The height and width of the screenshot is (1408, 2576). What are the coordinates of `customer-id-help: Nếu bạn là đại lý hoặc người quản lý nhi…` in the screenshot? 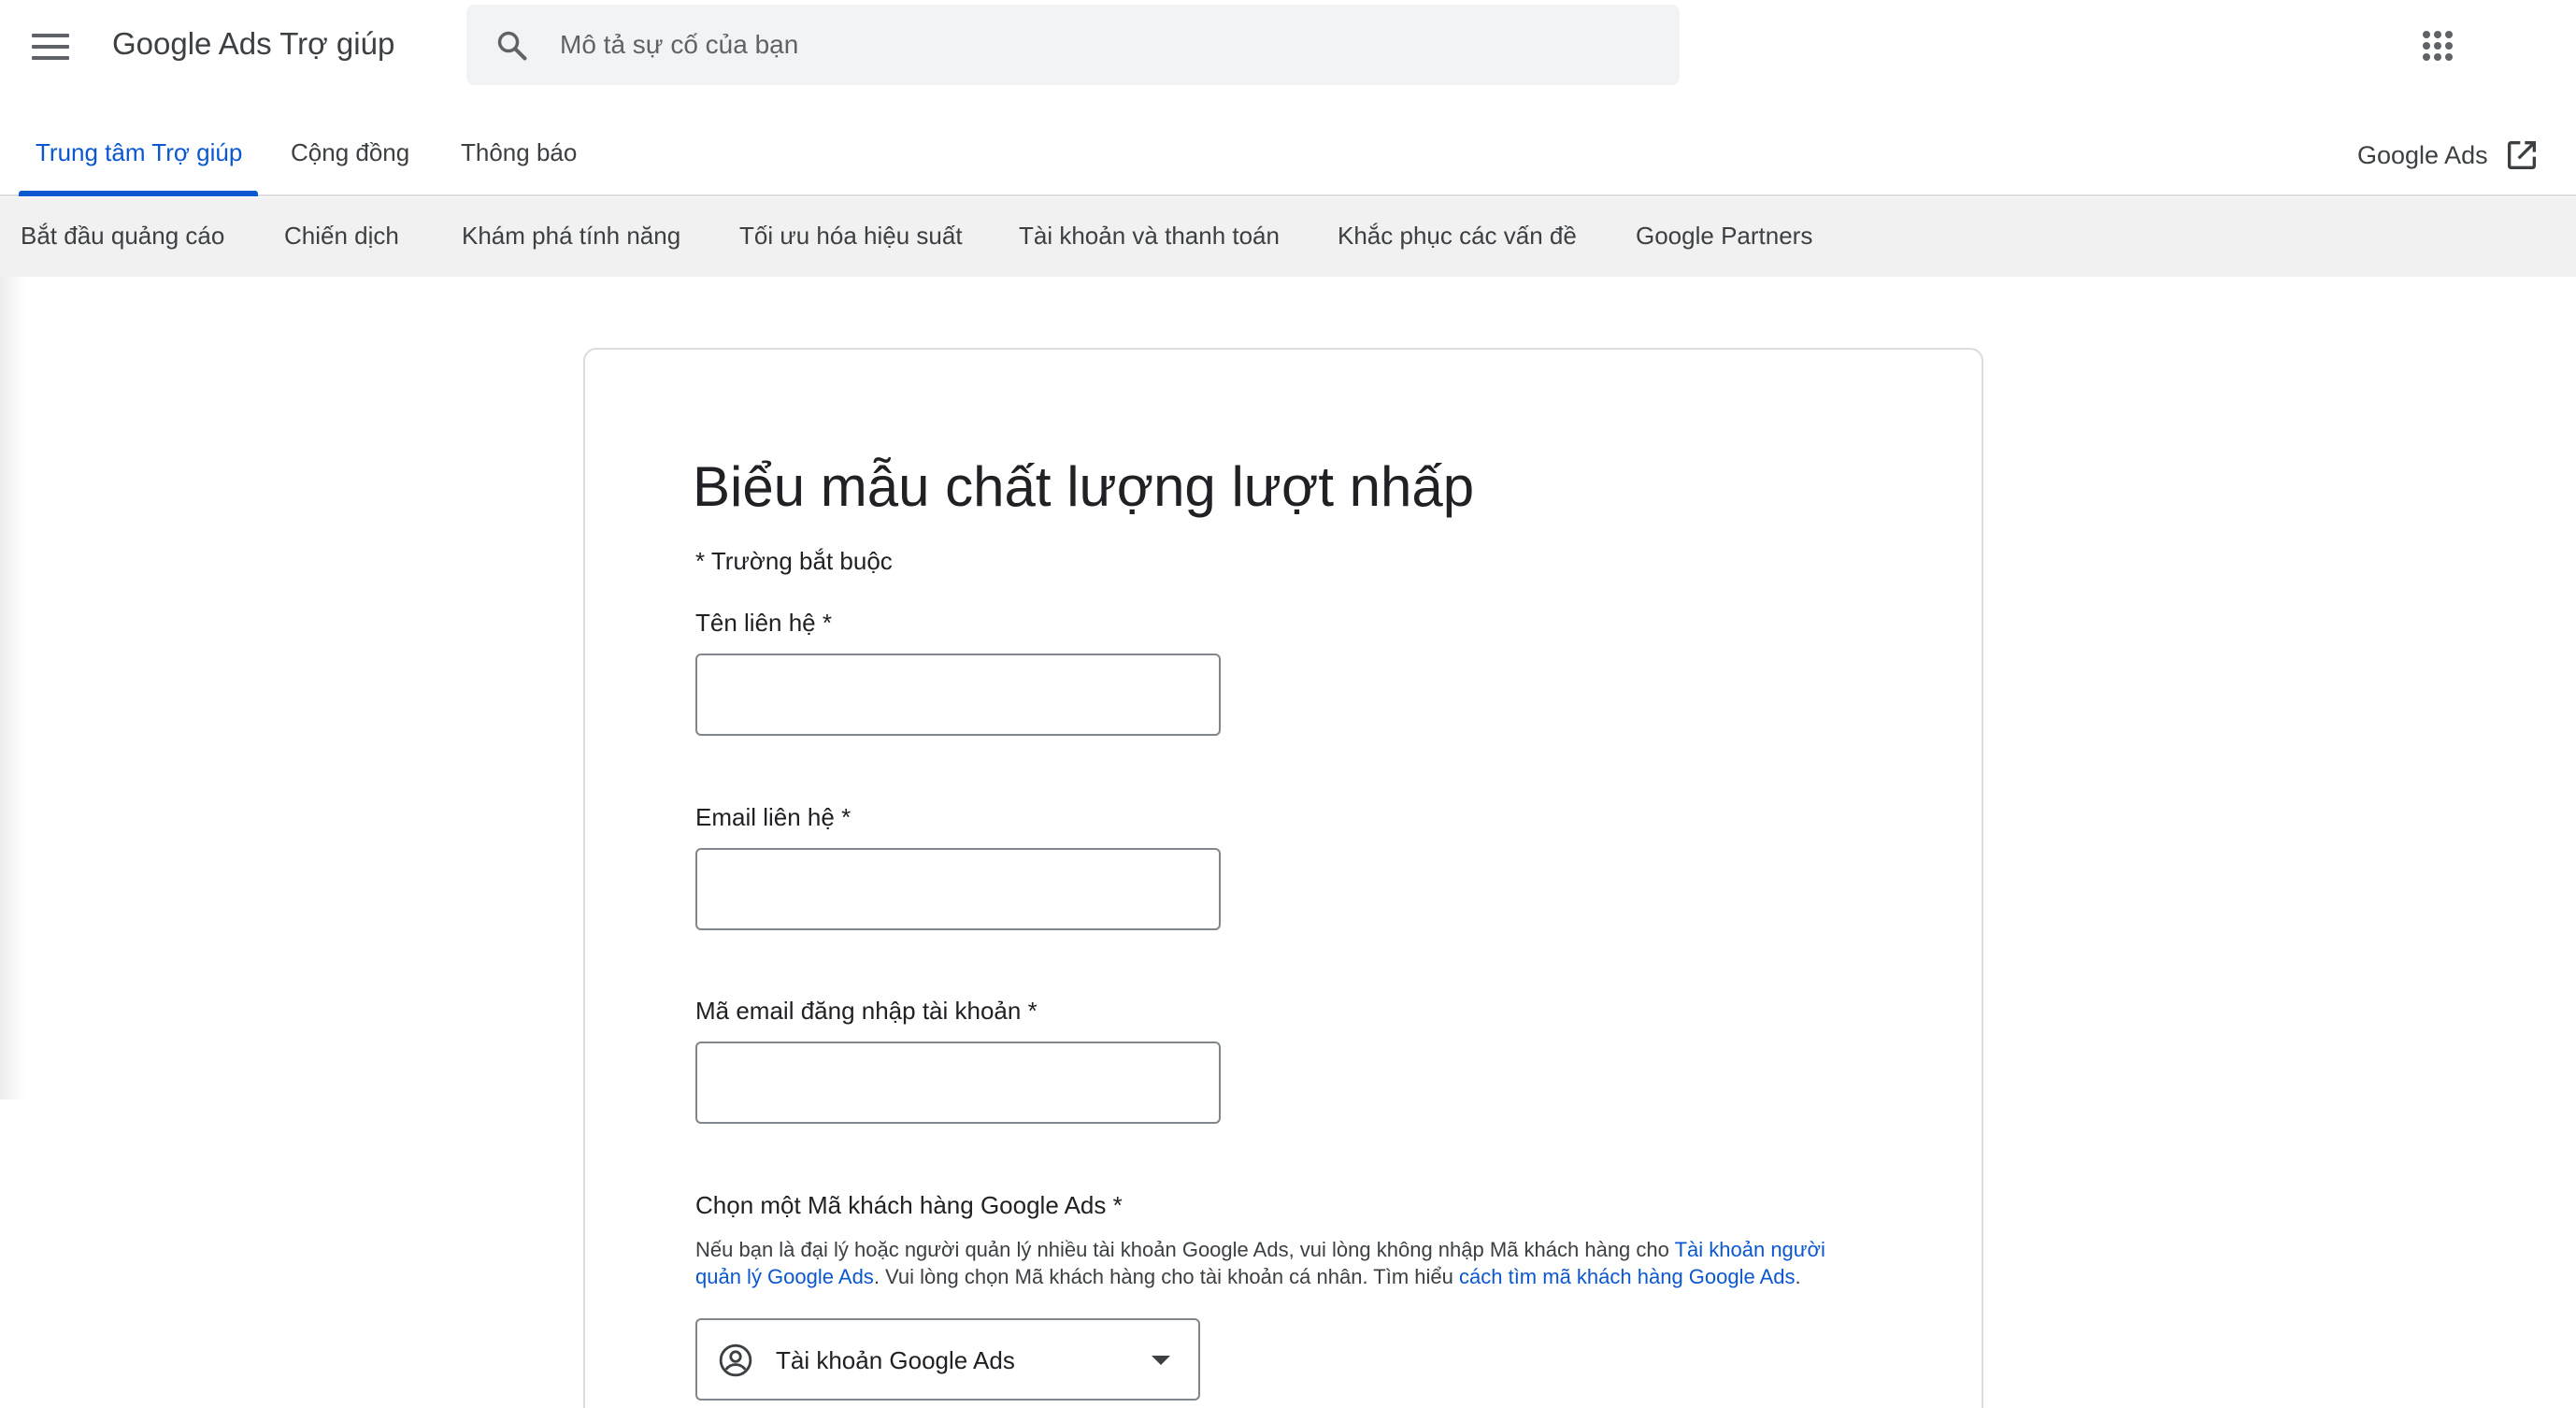 It's located at (1279, 1263).